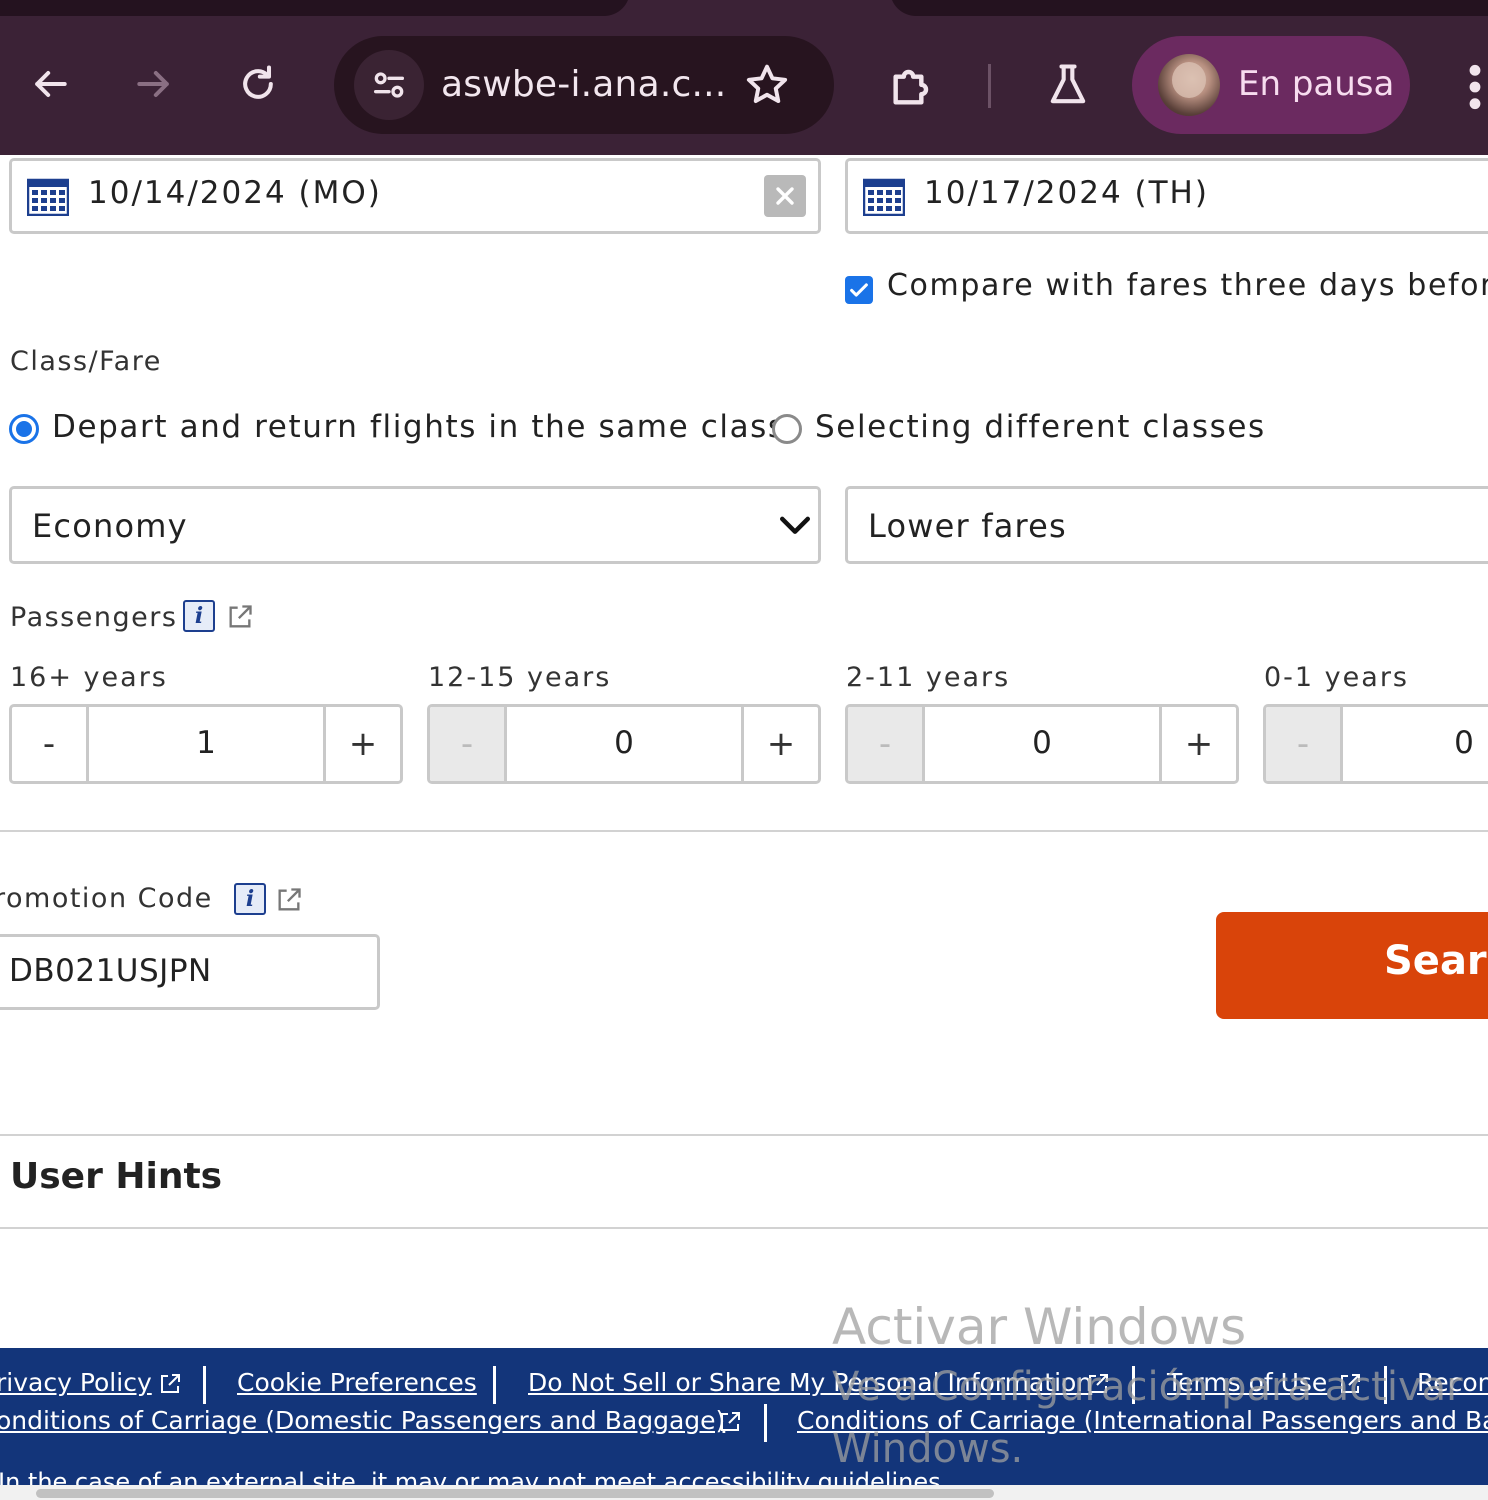  I want to click on decrease-adults-button: -, so click(50, 744).